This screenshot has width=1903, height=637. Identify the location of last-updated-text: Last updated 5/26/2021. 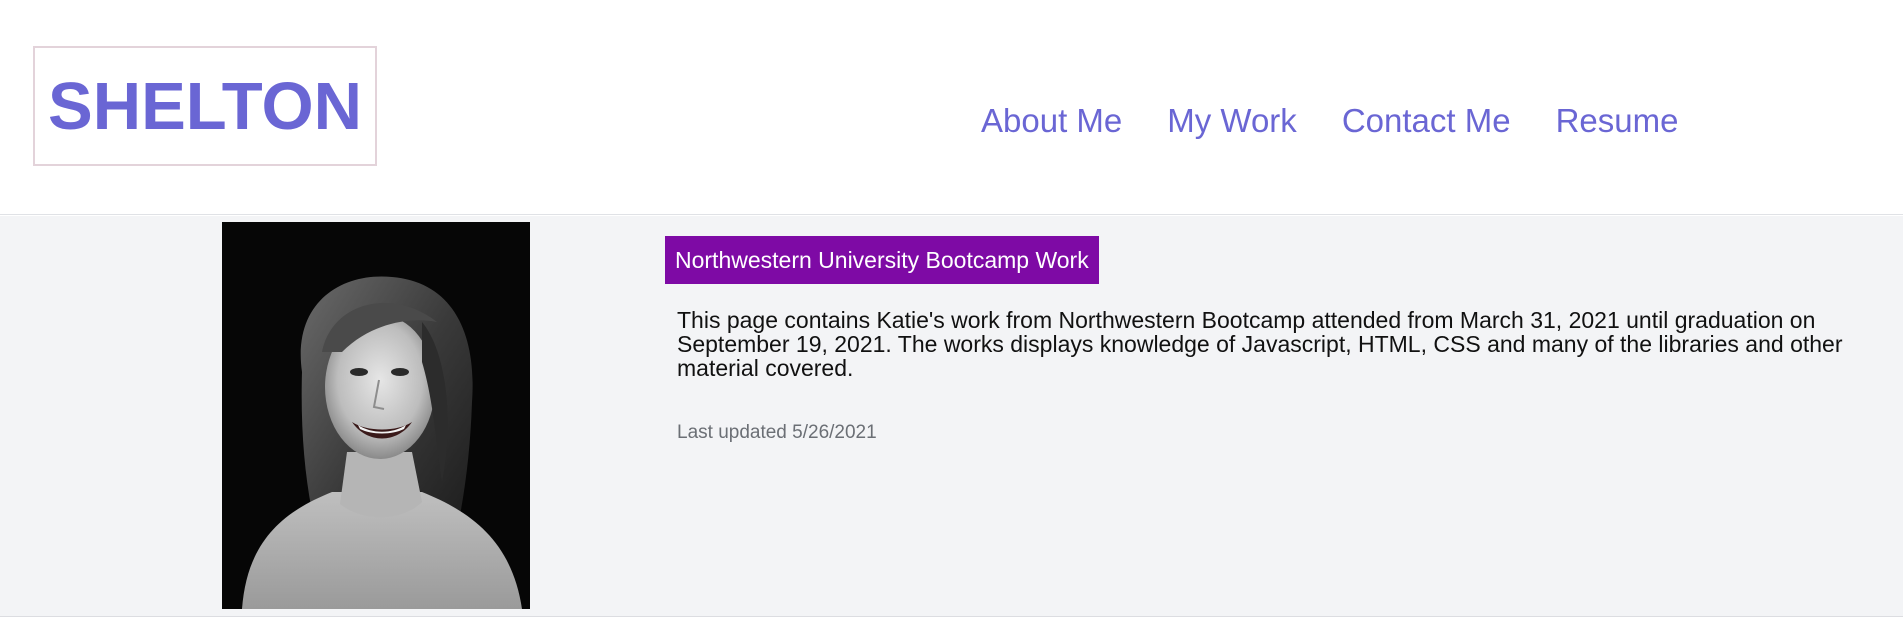
(777, 432).